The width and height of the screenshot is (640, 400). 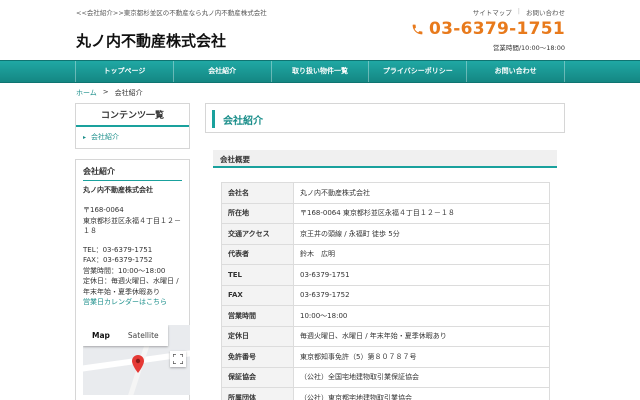 I want to click on nav-item-company: 会社紹介, so click(x=223, y=71).